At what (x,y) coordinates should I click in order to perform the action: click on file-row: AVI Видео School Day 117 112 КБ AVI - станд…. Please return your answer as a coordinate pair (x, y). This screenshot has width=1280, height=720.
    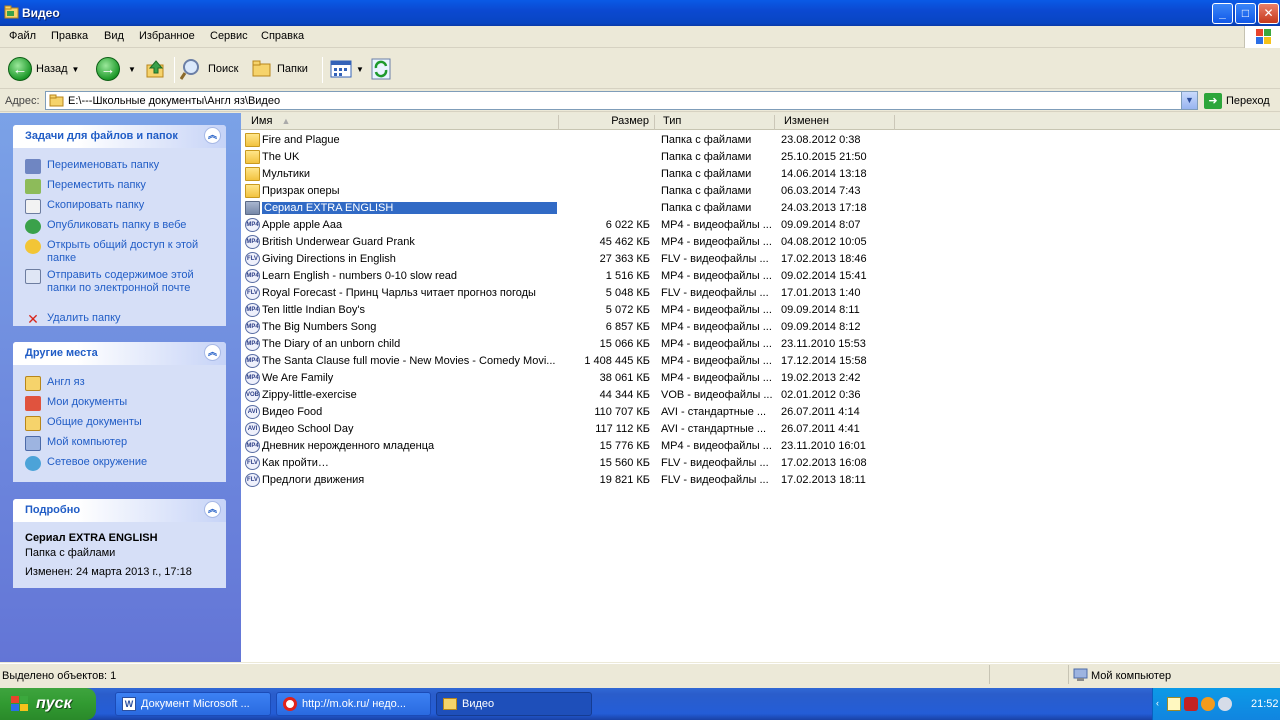
    Looking at the image, I should click on (571, 429).